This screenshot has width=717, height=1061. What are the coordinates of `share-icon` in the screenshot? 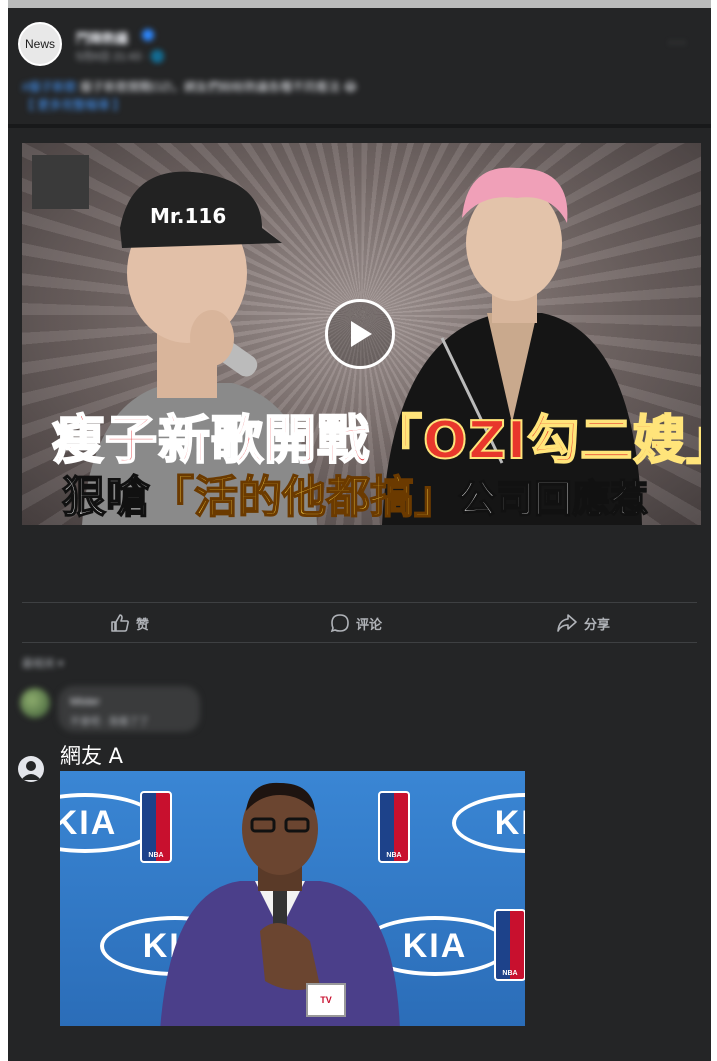 It's located at (567, 623).